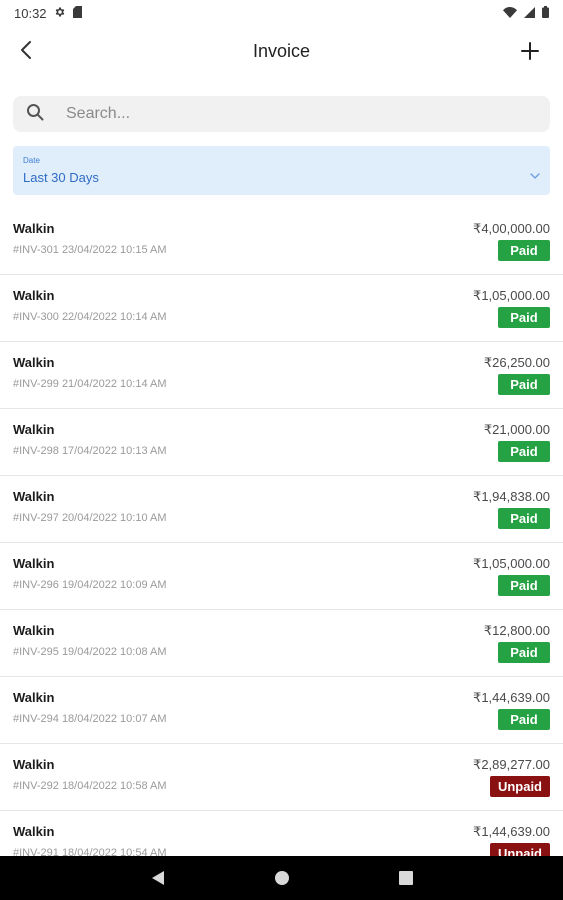 The width and height of the screenshot is (563, 900). I want to click on page-title: Invoice, so click(281, 51).